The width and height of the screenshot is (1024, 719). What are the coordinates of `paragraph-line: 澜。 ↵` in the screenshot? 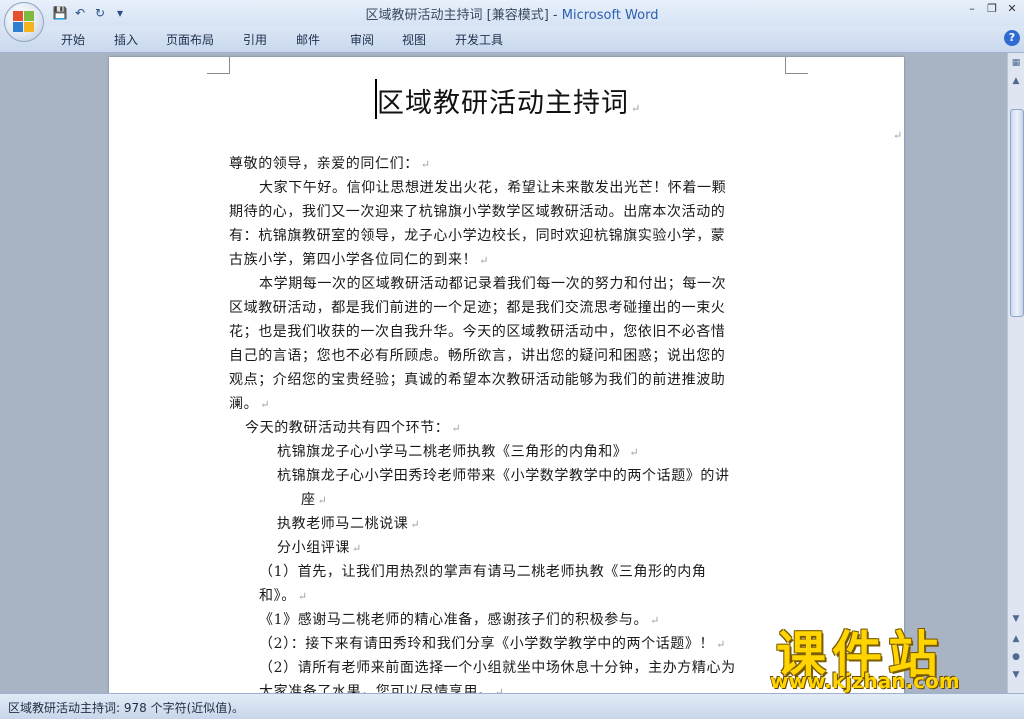 It's located at (250, 404).